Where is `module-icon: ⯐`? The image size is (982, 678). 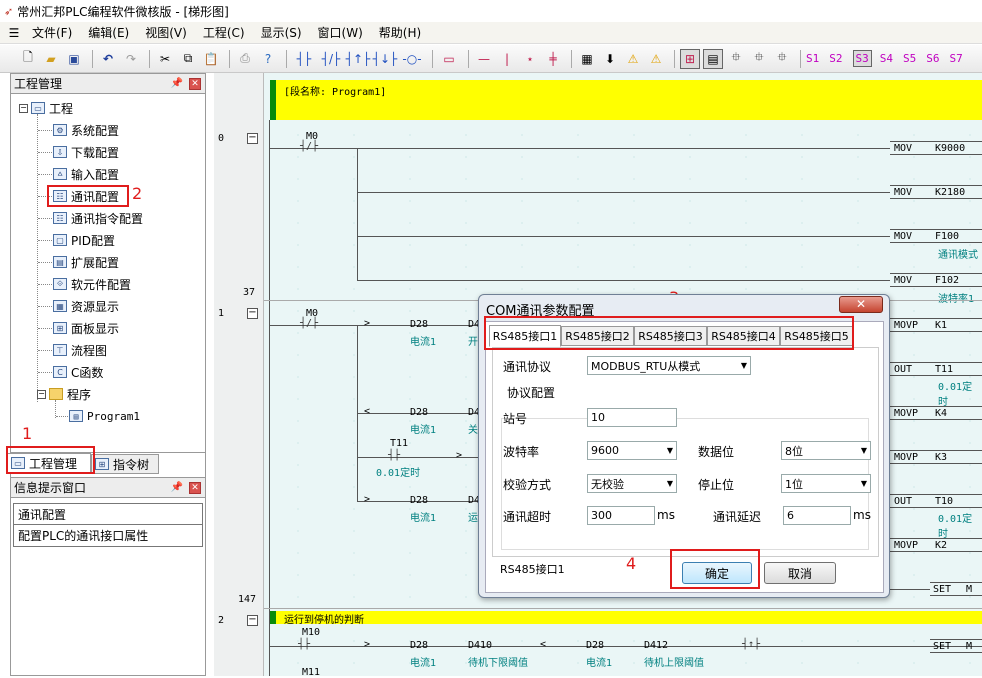
module-icon: ⯐ is located at coordinates (782, 59).